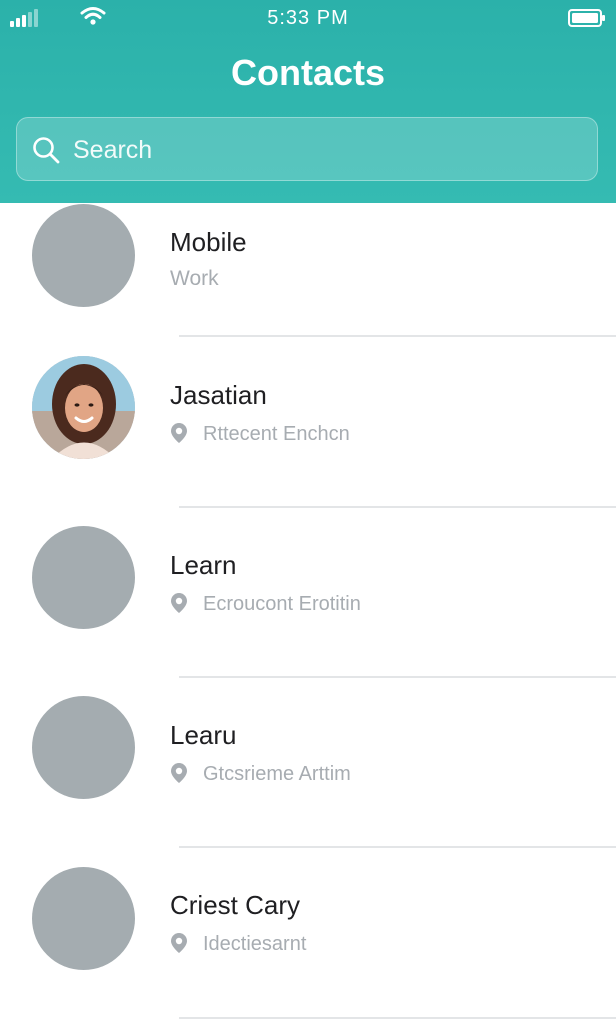 This screenshot has width=616, height=1024. I want to click on search-bar, so click(307, 149).